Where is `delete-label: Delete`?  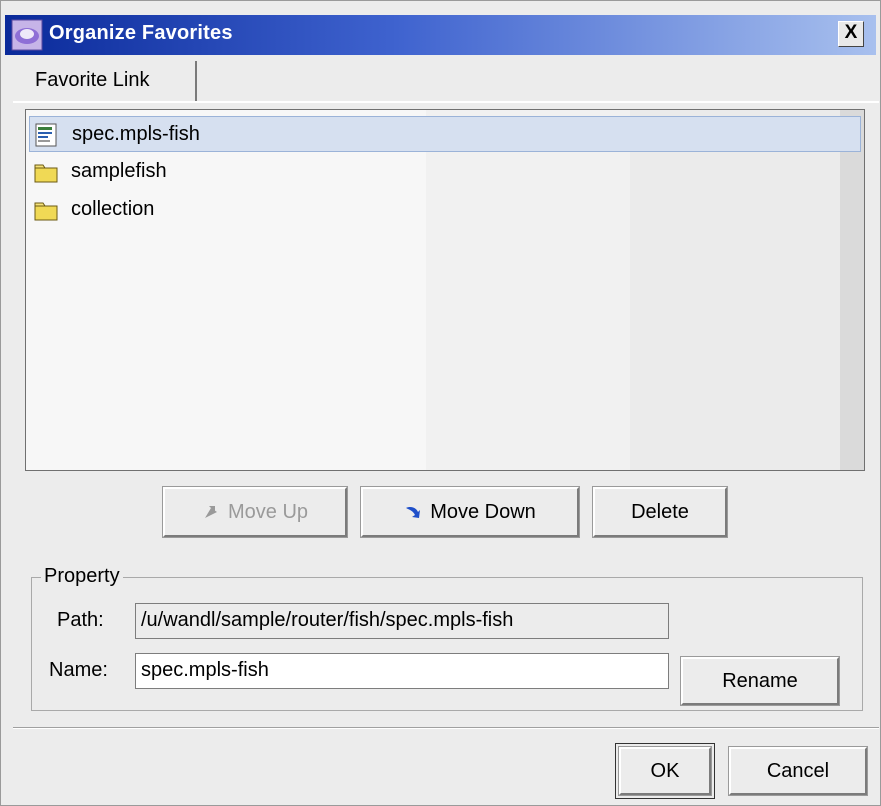
delete-label: Delete is located at coordinates (660, 511).